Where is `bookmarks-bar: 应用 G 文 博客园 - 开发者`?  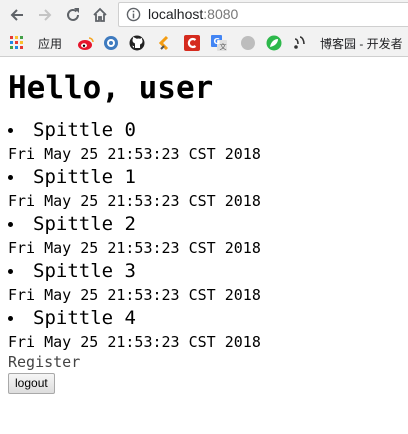
bookmarks-bar: 应用 G 文 博客园 - 开发者 is located at coordinates (204, 43).